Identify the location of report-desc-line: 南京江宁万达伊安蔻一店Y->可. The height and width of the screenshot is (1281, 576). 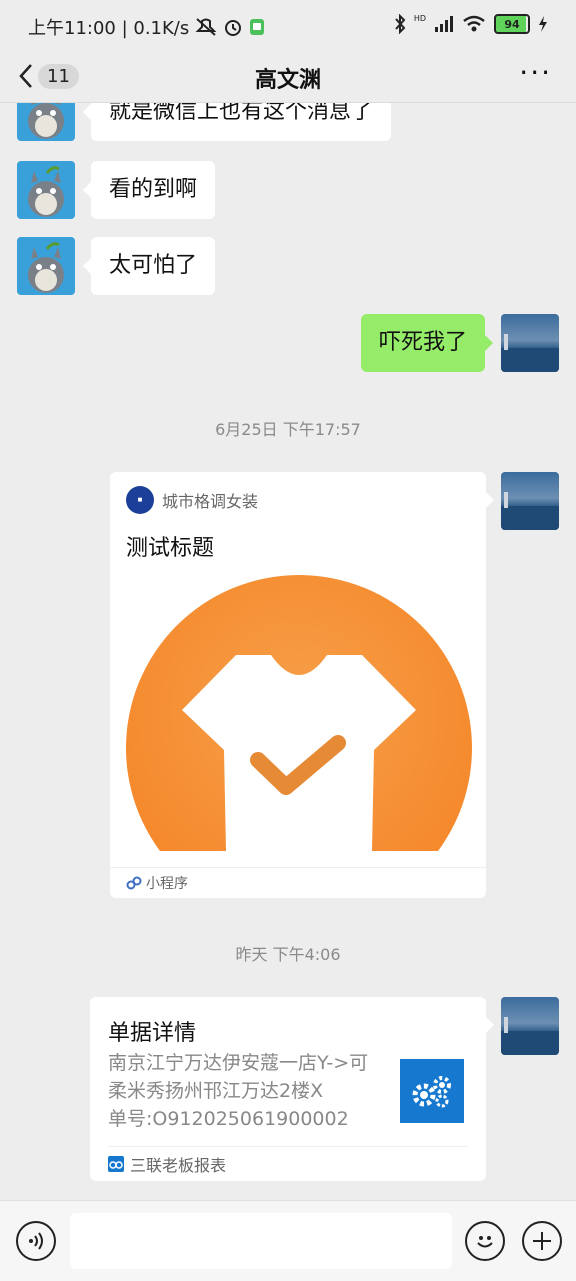
(238, 1063).